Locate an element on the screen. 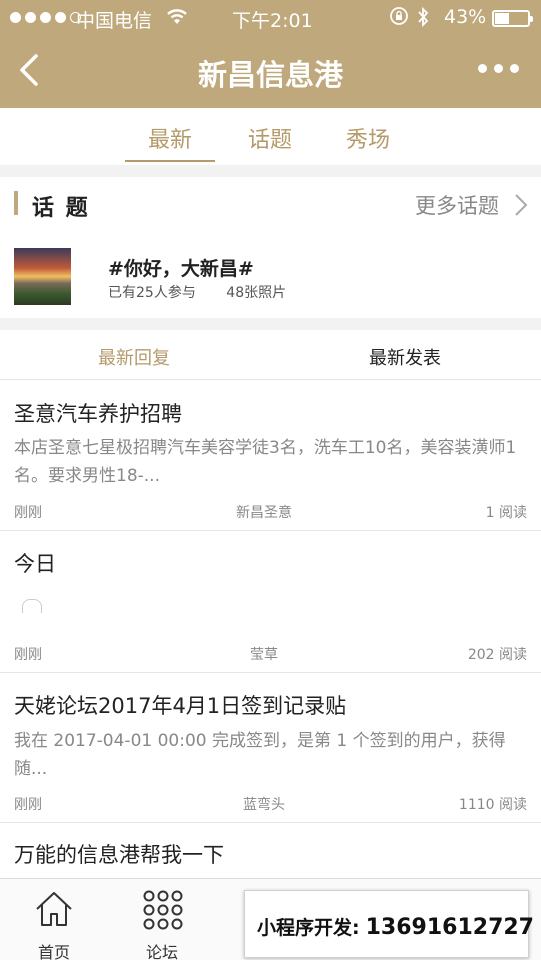 The image size is (541, 960). topic-meta: 已有25人参与 48张照片 is located at coordinates (197, 292).